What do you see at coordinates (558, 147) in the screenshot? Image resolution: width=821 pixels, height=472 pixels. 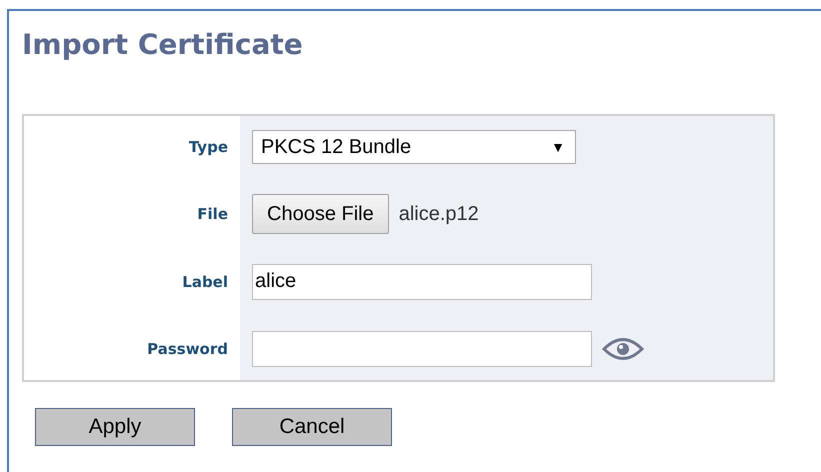 I see `dropdown-arrow-icon: ▼` at bounding box center [558, 147].